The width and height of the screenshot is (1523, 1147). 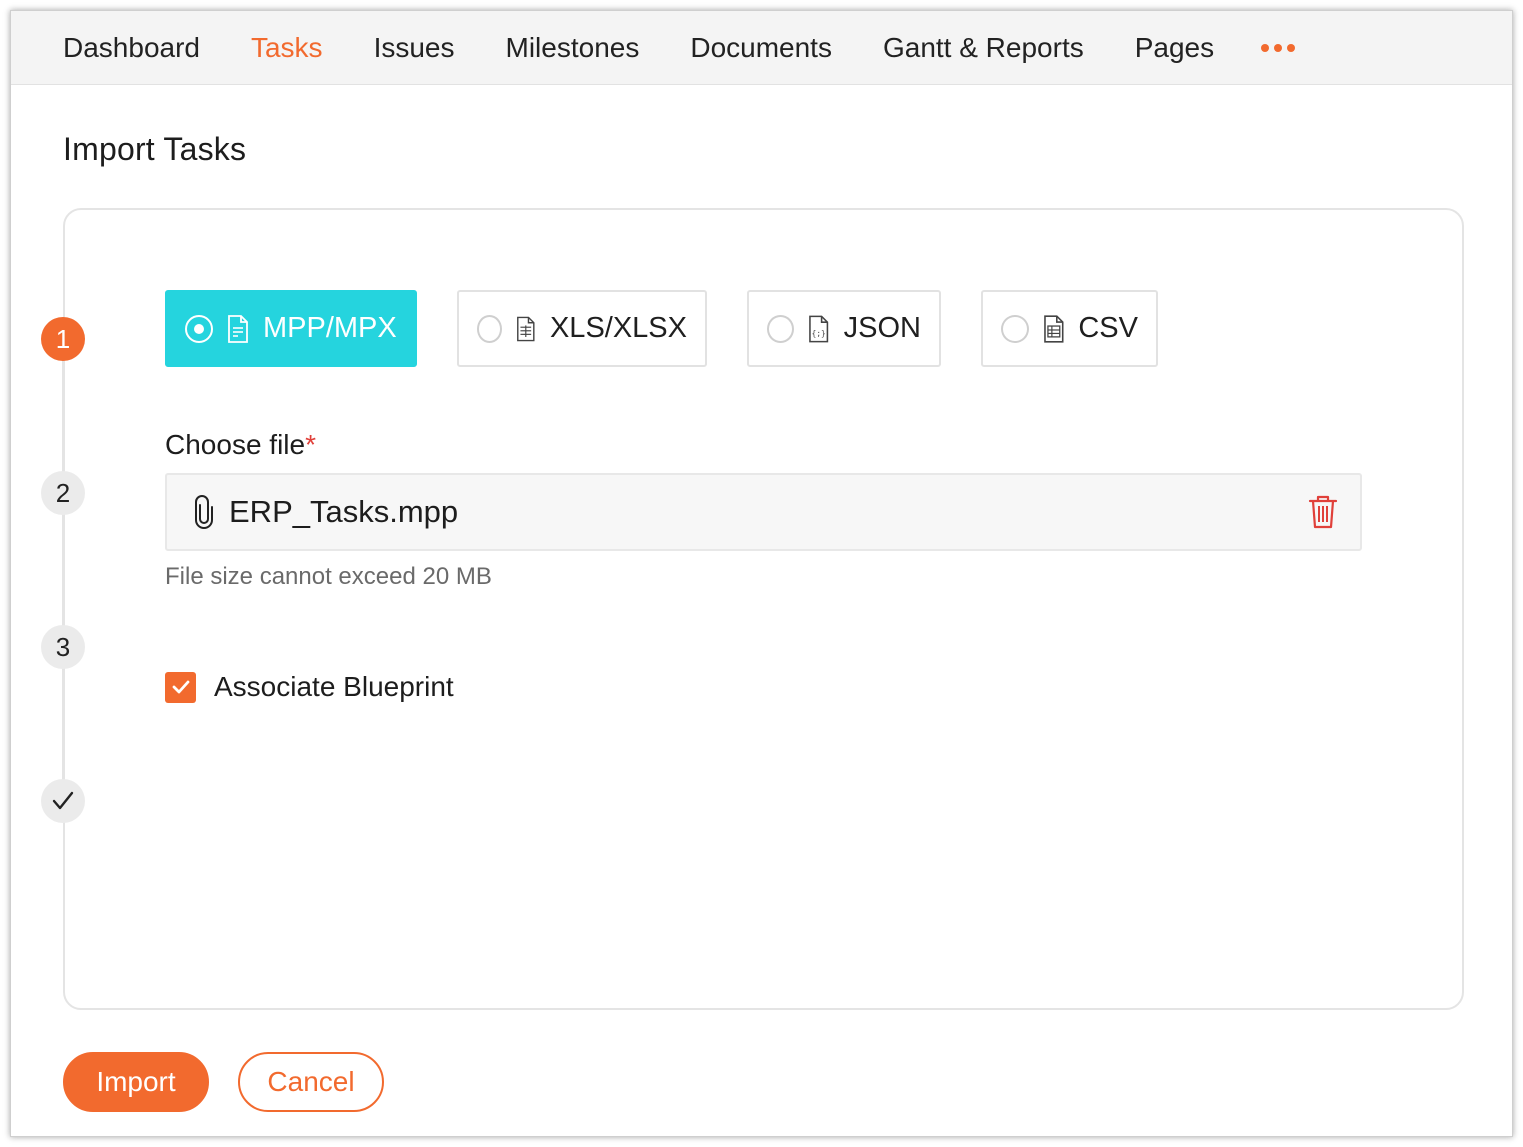 I want to click on format-option-json: {;} JSON, so click(x=844, y=328).